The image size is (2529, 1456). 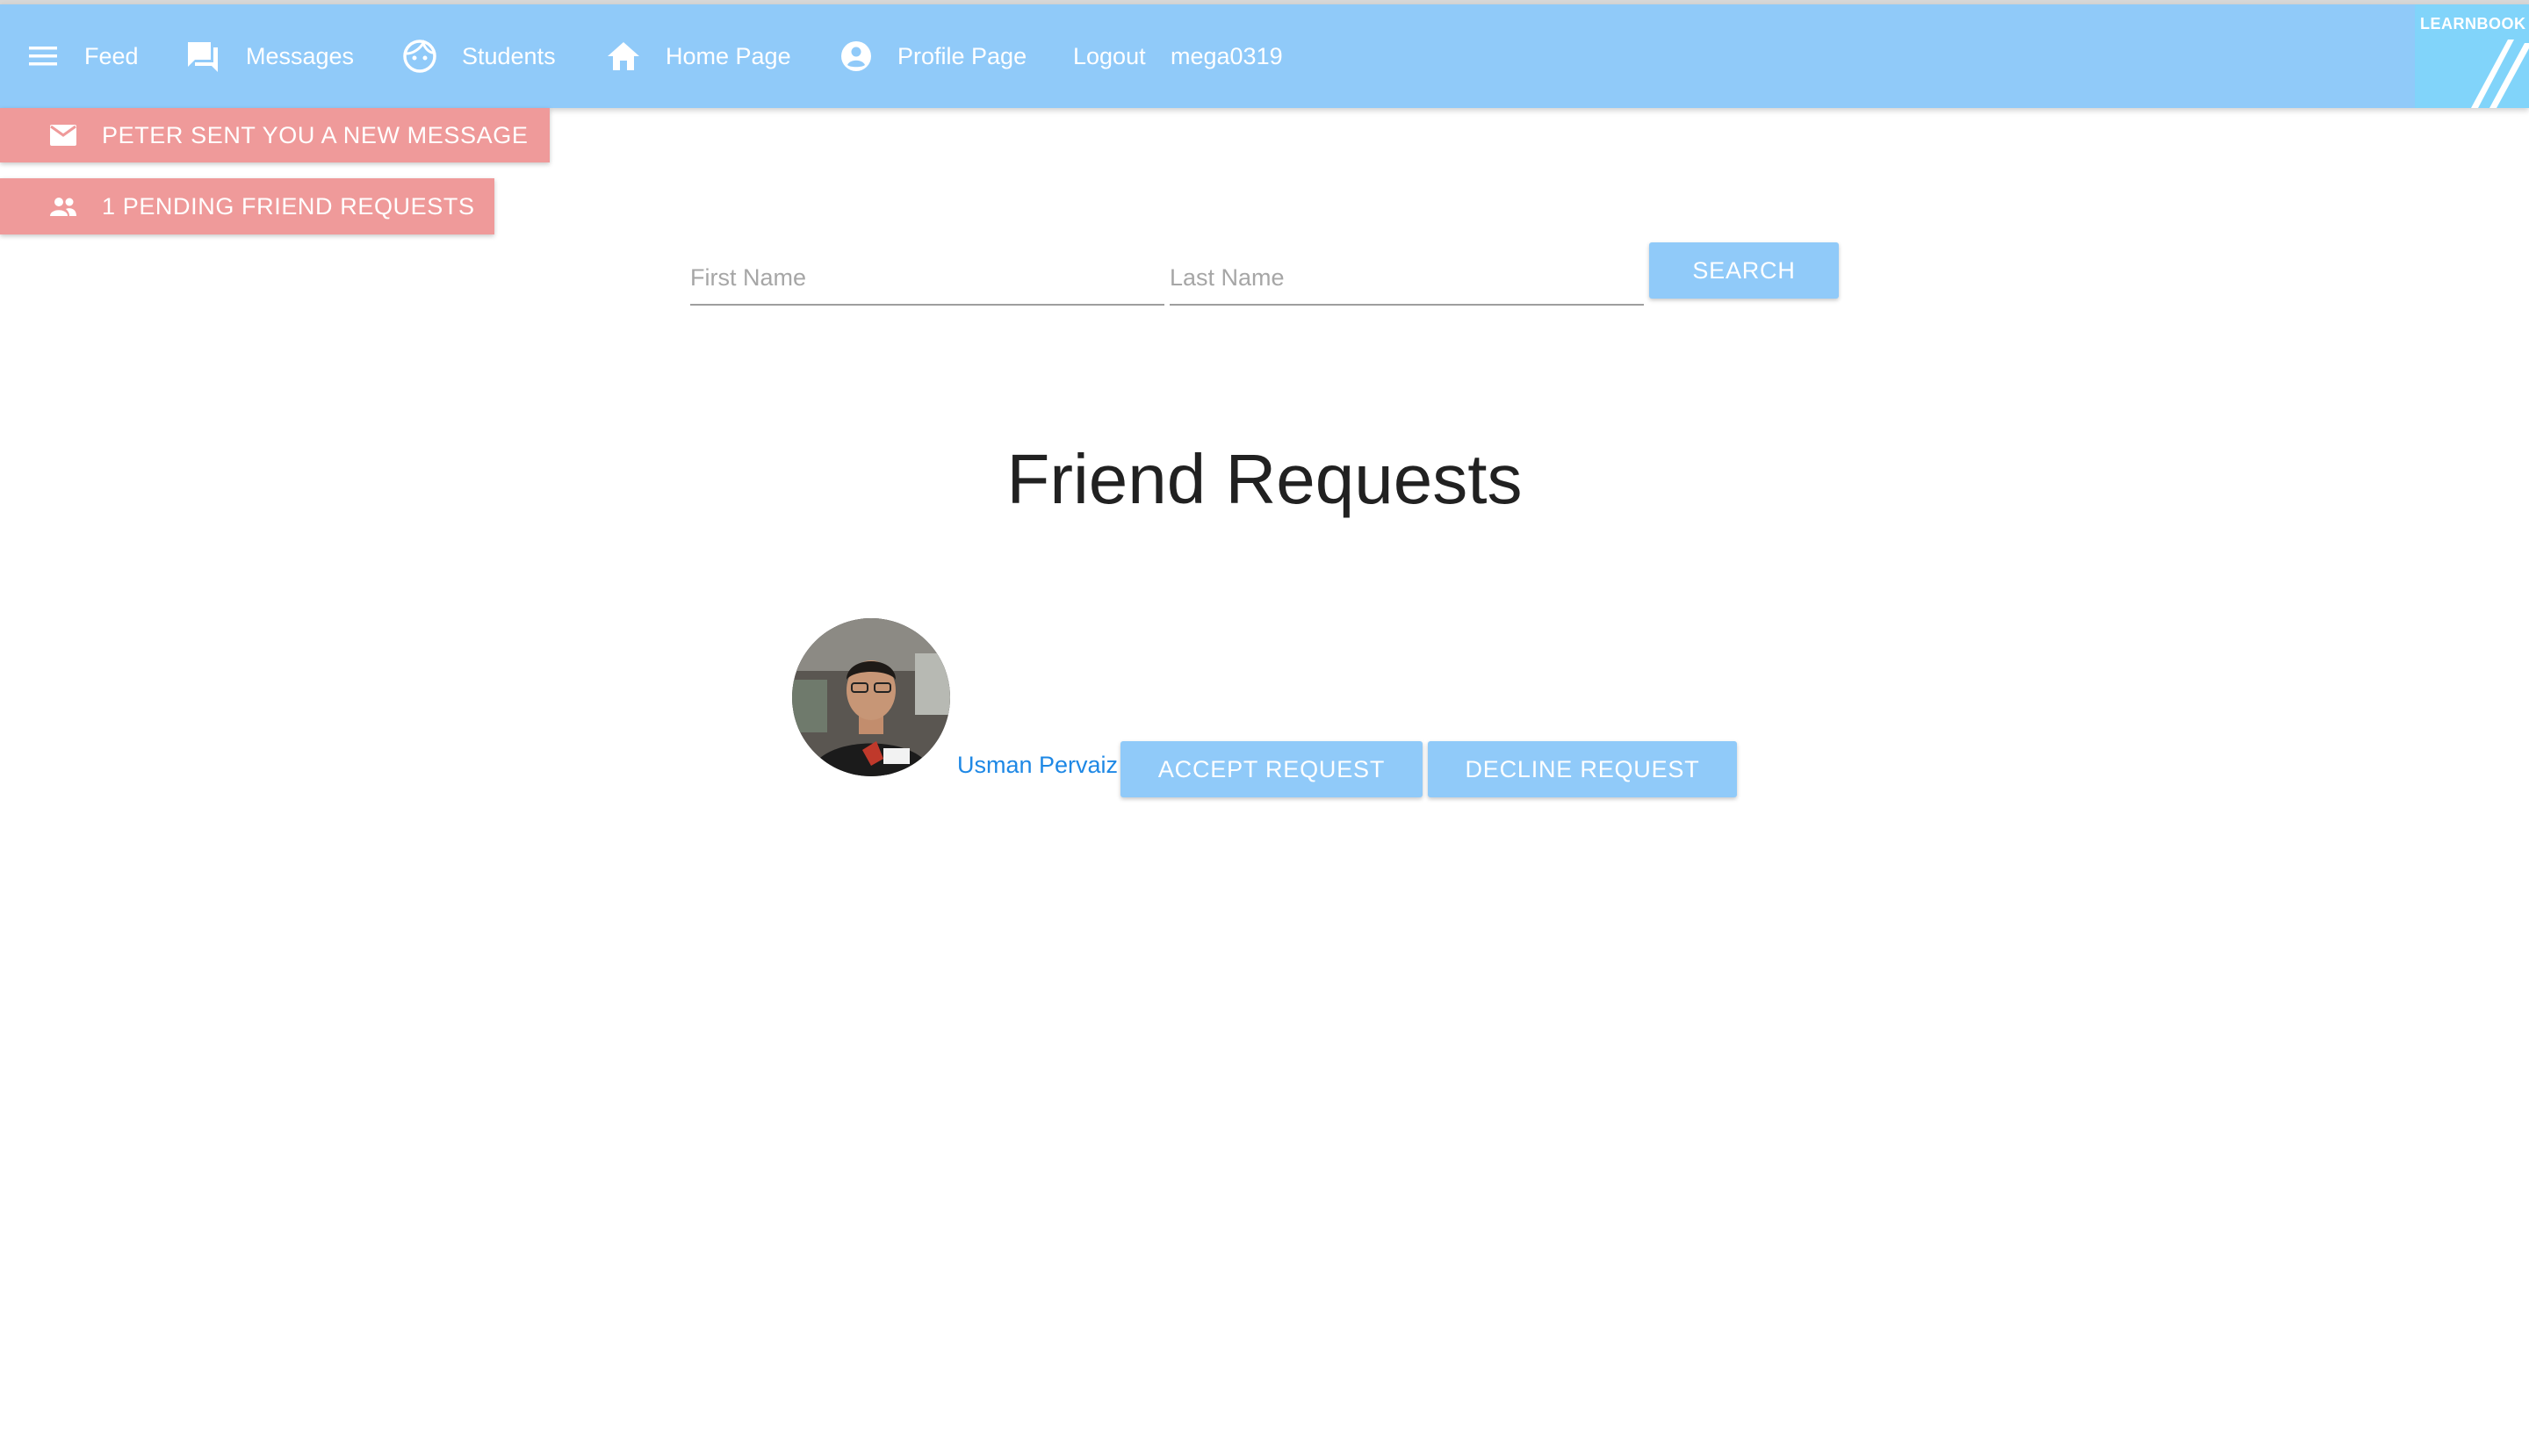 I want to click on nav-logout: Logout, so click(x=1110, y=56).